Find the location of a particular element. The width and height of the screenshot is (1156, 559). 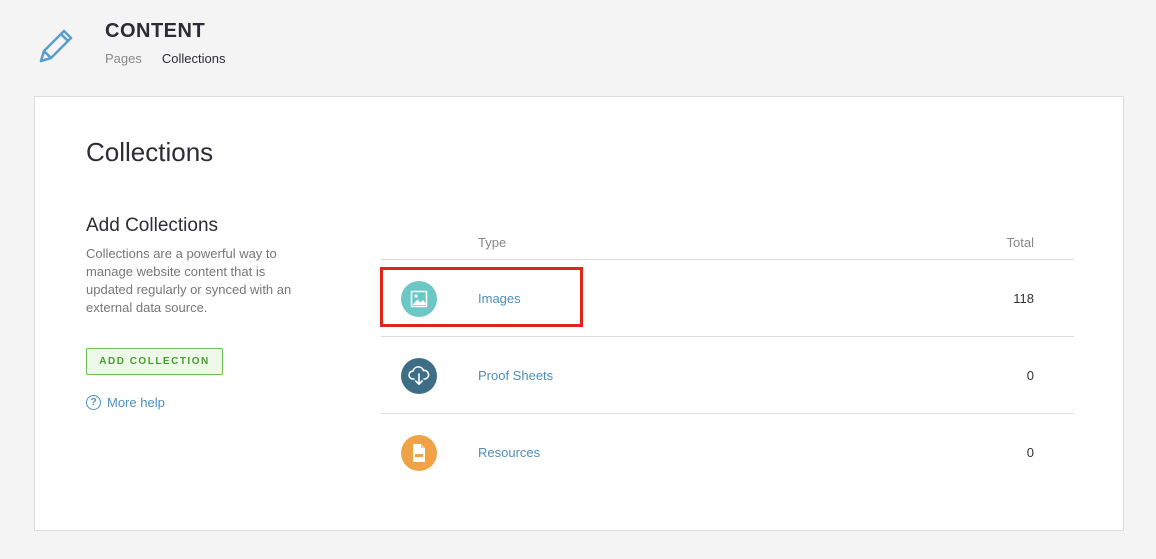

collection-name: Proof Sheets is located at coordinates (515, 375).